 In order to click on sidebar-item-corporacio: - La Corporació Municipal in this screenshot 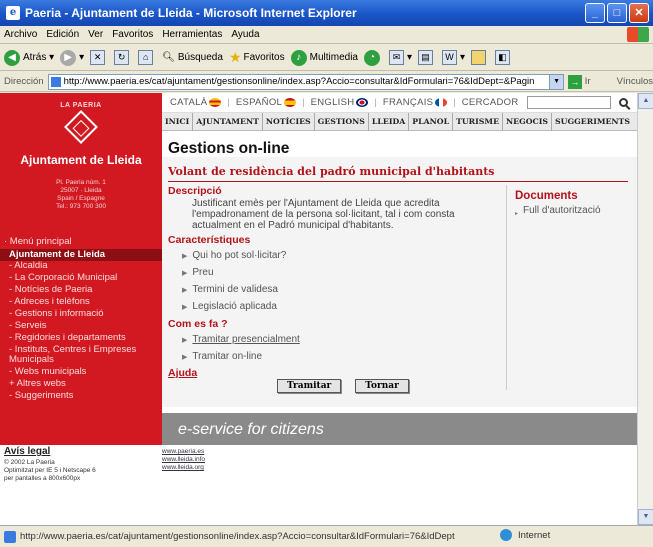, I will do `click(81, 277)`.